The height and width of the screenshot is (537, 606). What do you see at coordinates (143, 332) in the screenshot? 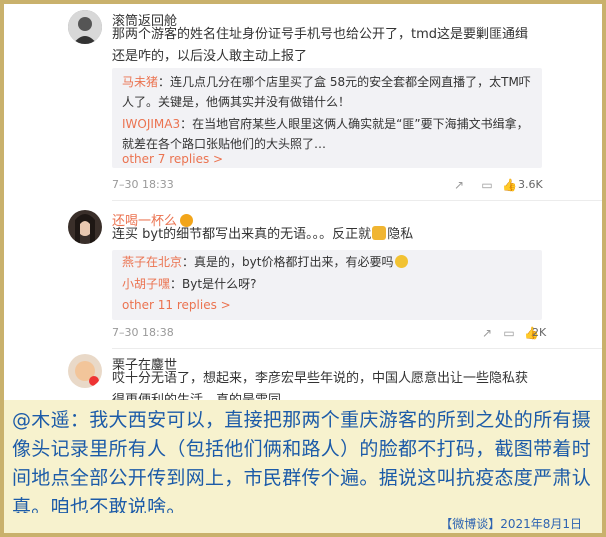
I see `comment-date: 7–30 18:38` at bounding box center [143, 332].